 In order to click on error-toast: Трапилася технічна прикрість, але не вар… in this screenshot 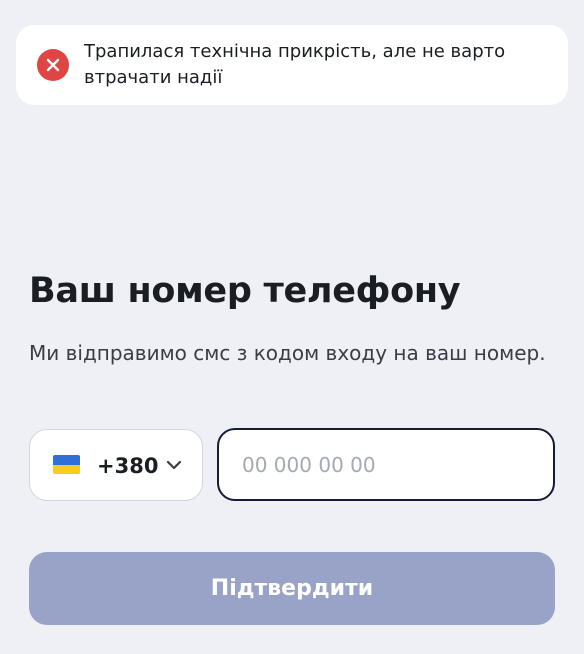, I will do `click(292, 65)`.